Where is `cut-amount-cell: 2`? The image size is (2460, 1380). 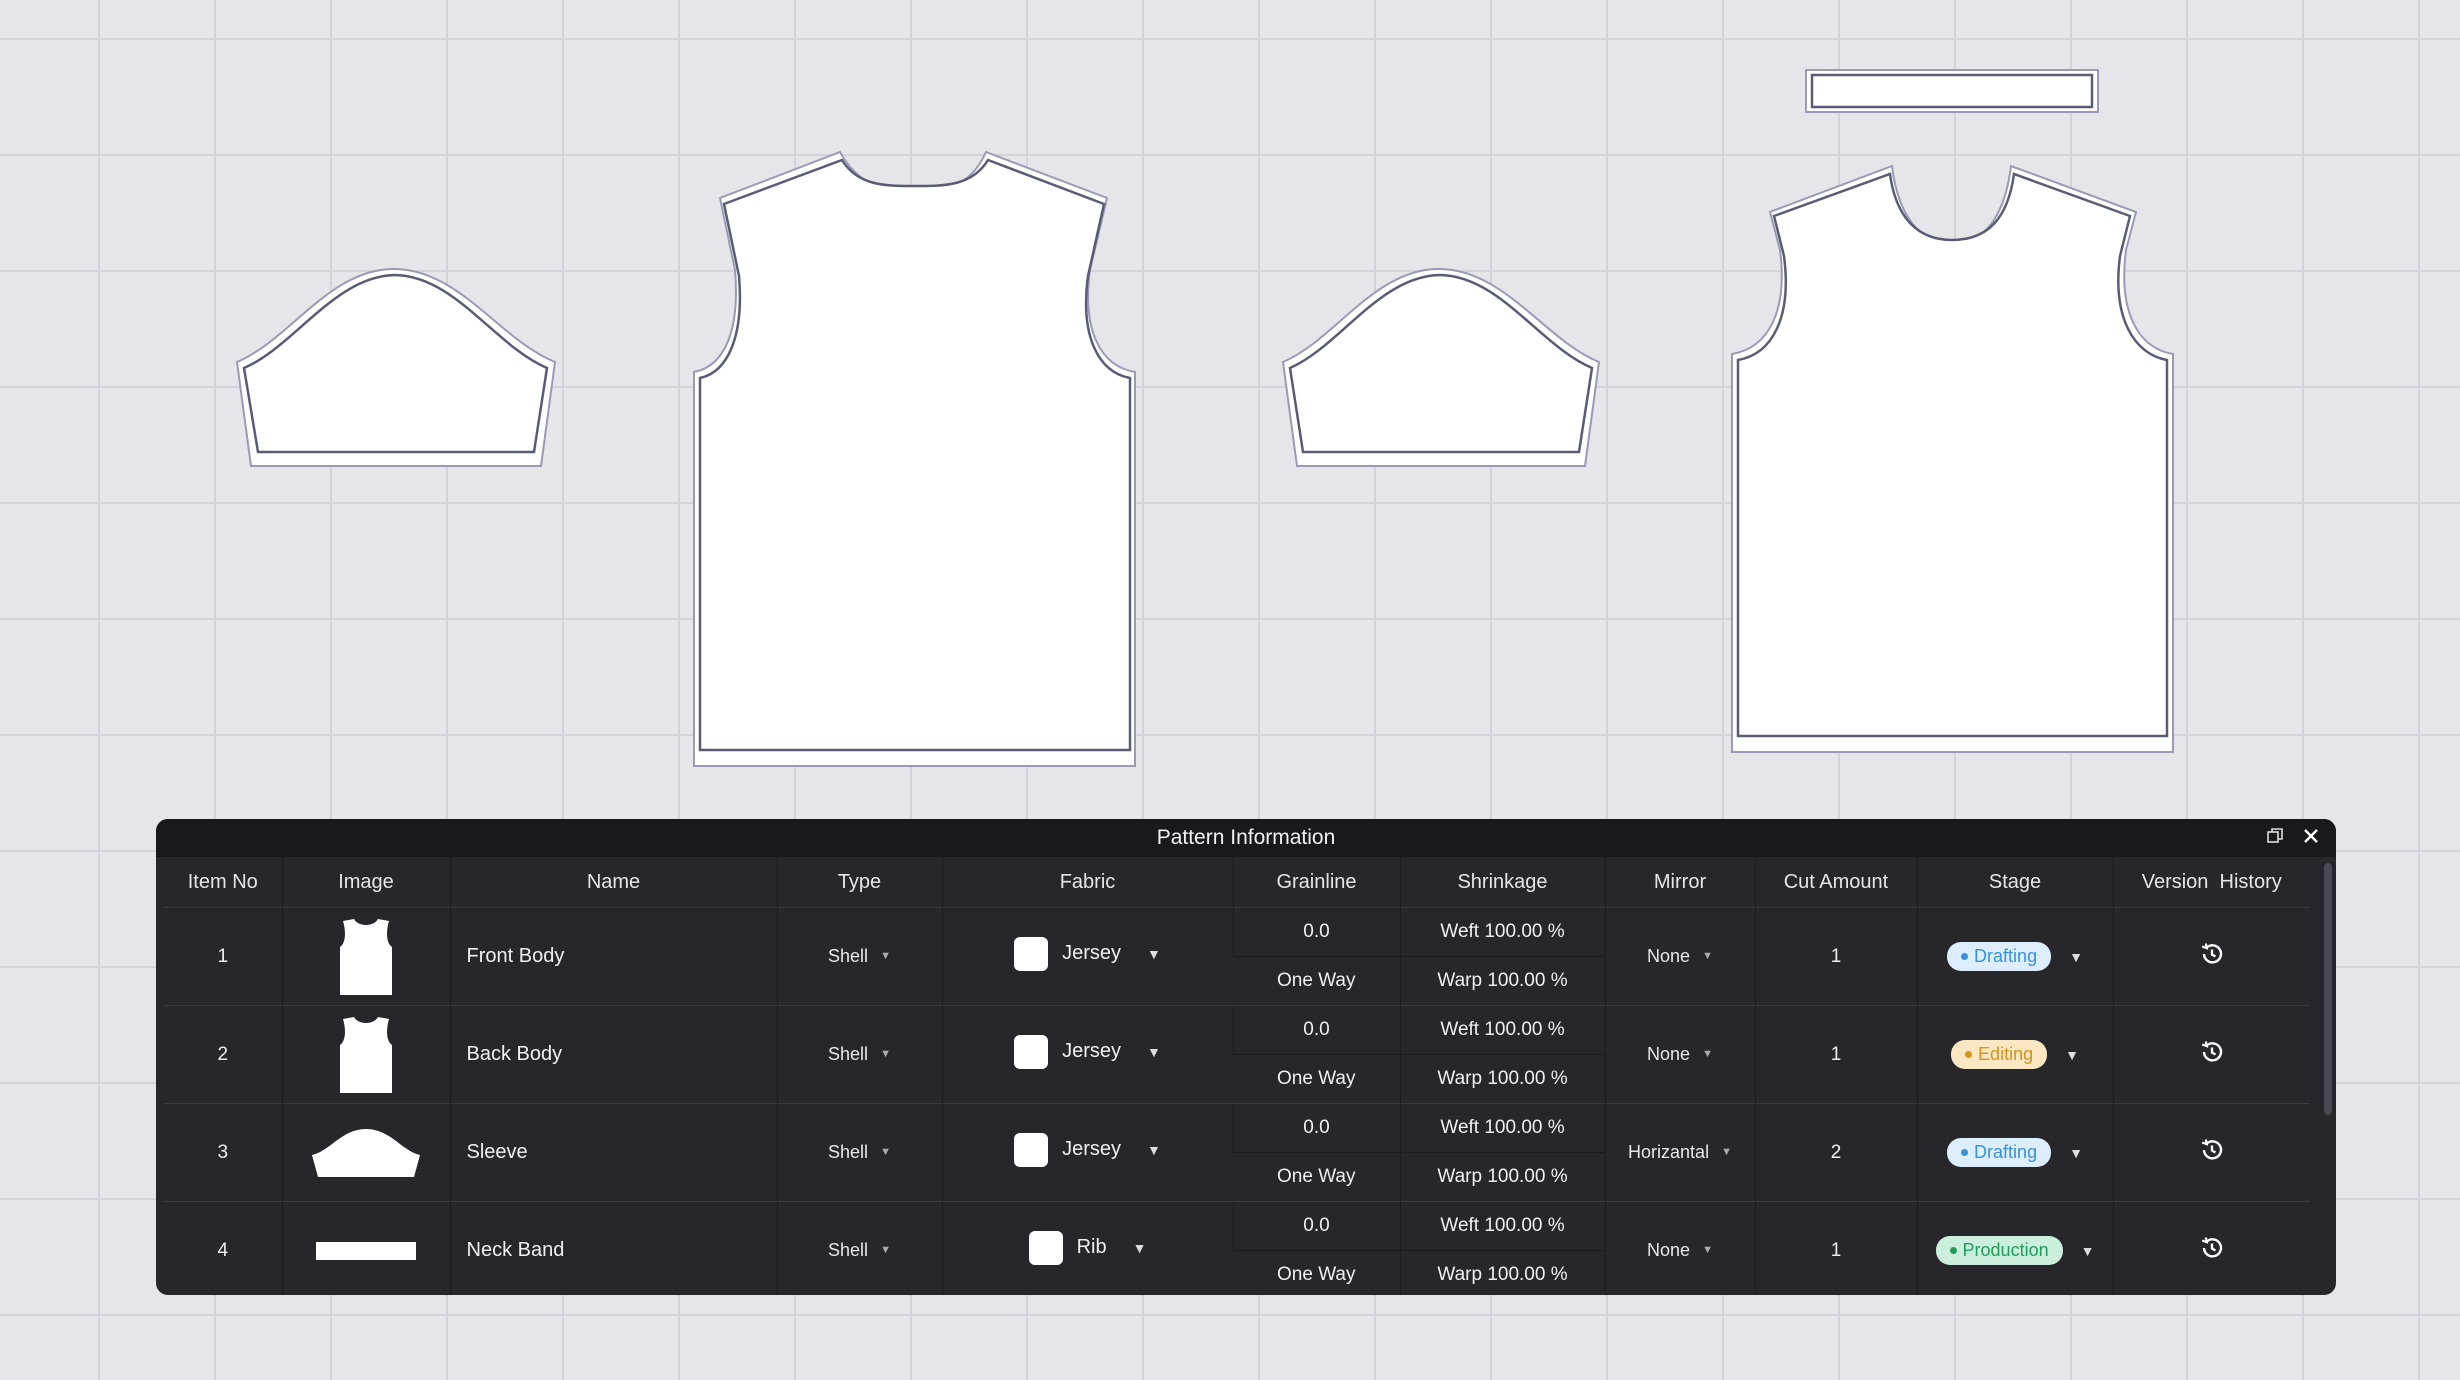
cut-amount-cell: 2 is located at coordinates (1835, 1152).